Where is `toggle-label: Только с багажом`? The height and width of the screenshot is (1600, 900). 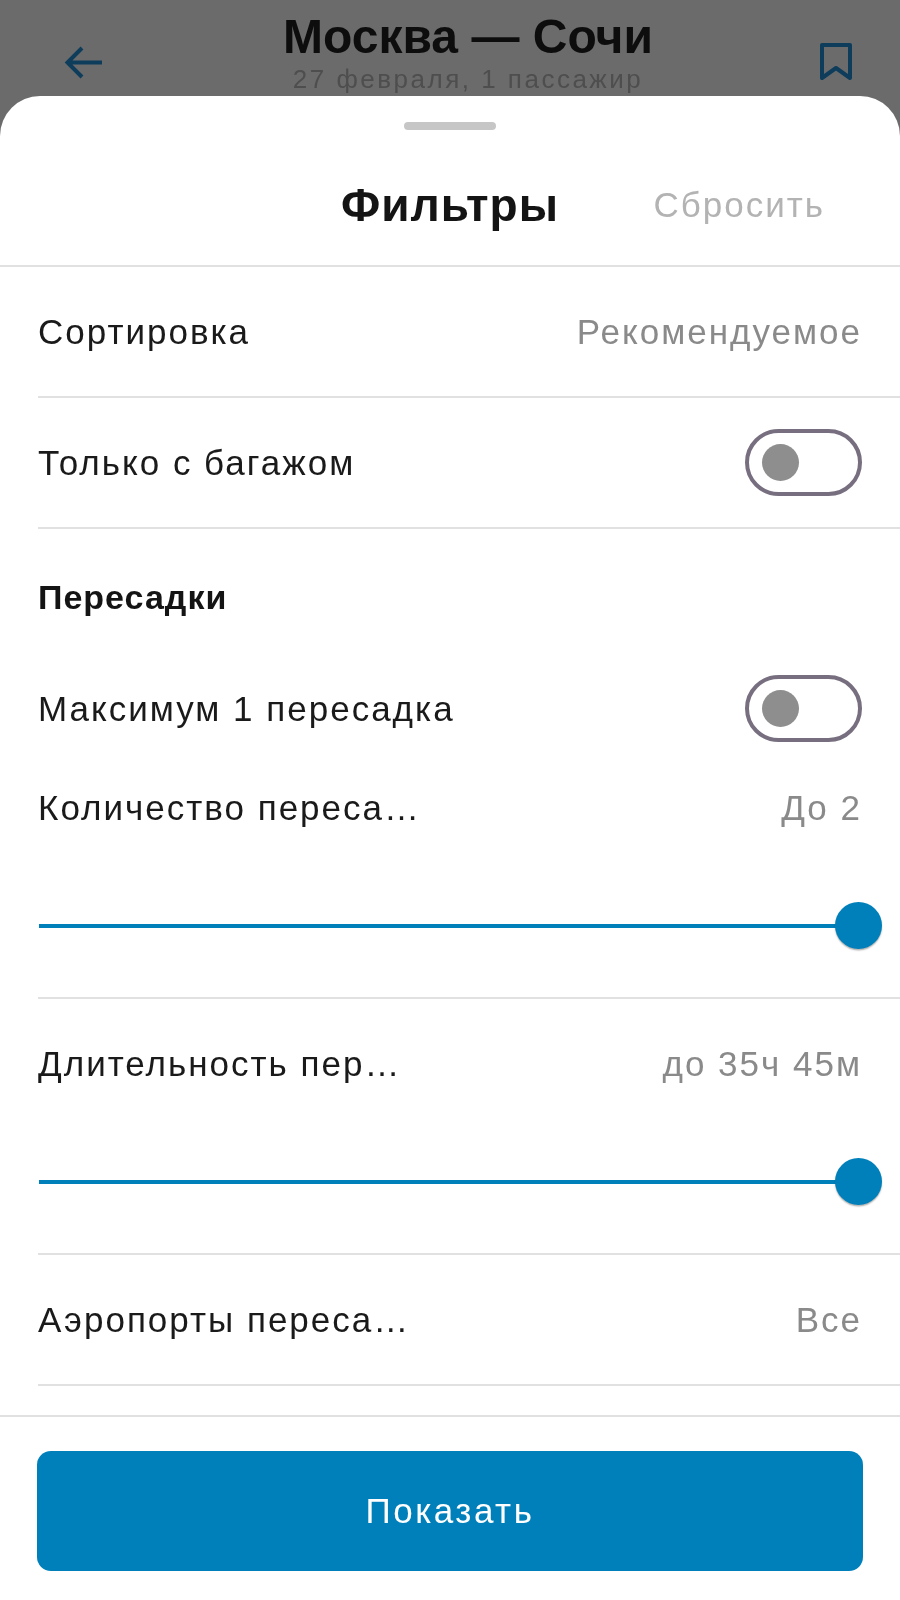 toggle-label: Только с багажом is located at coordinates (197, 462).